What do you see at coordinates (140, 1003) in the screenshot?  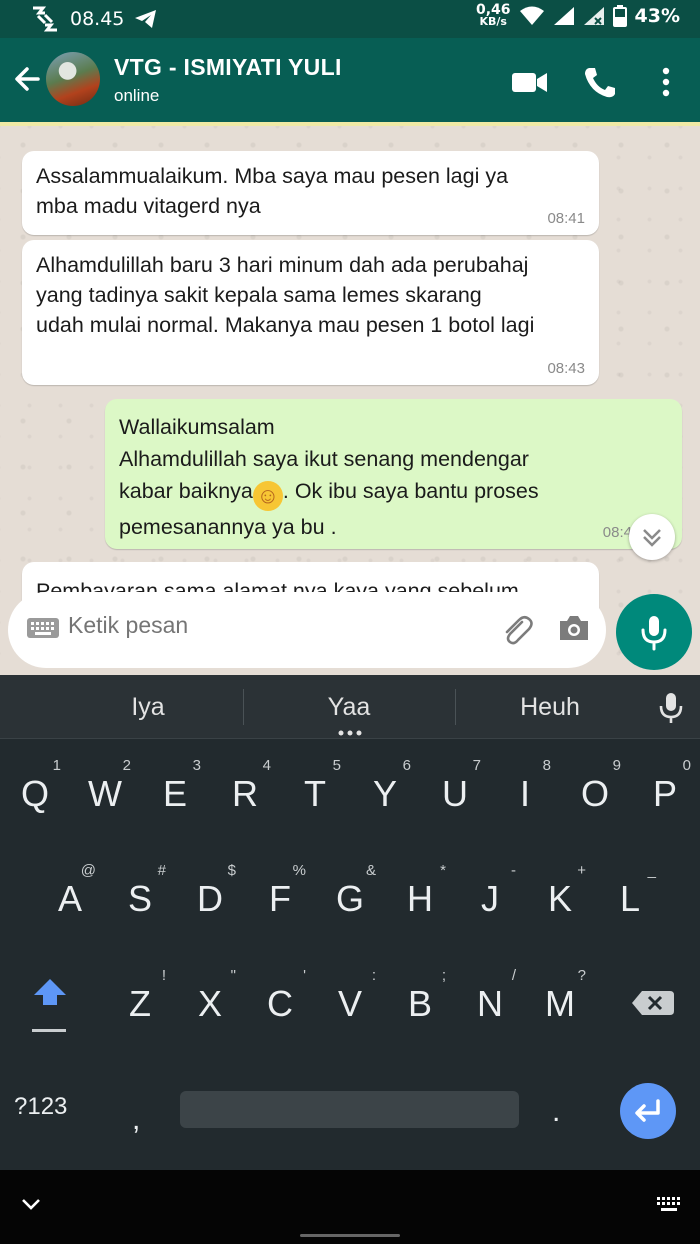 I see `key-z: Z!` at bounding box center [140, 1003].